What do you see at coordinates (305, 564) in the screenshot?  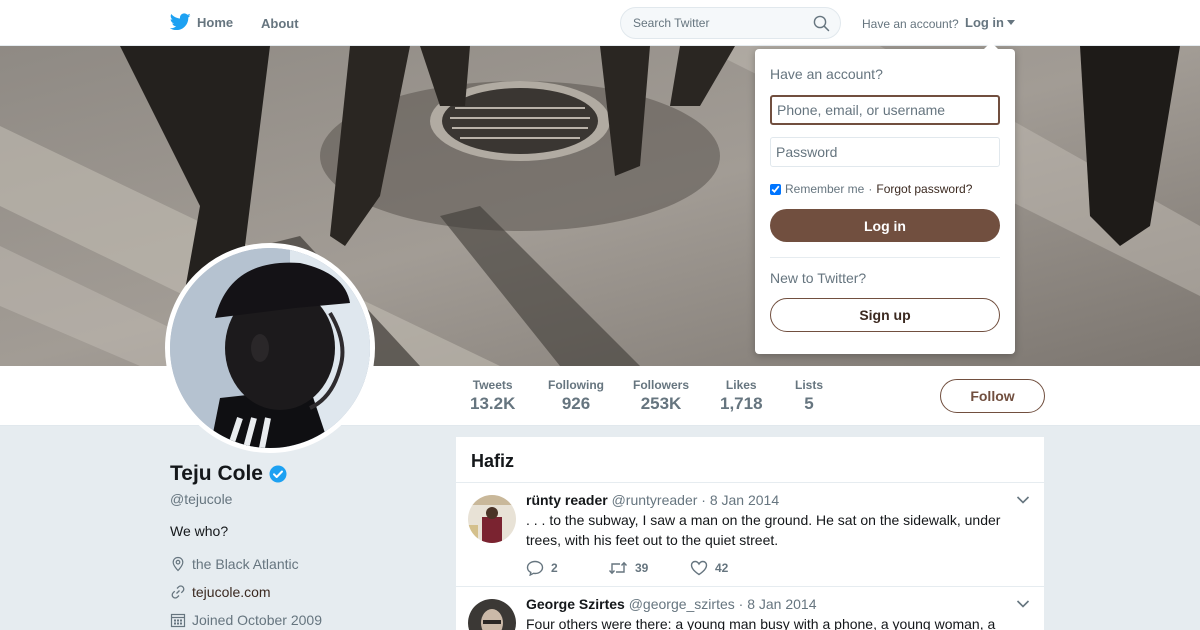 I see `profile-location-row: the Black Atlantic` at bounding box center [305, 564].